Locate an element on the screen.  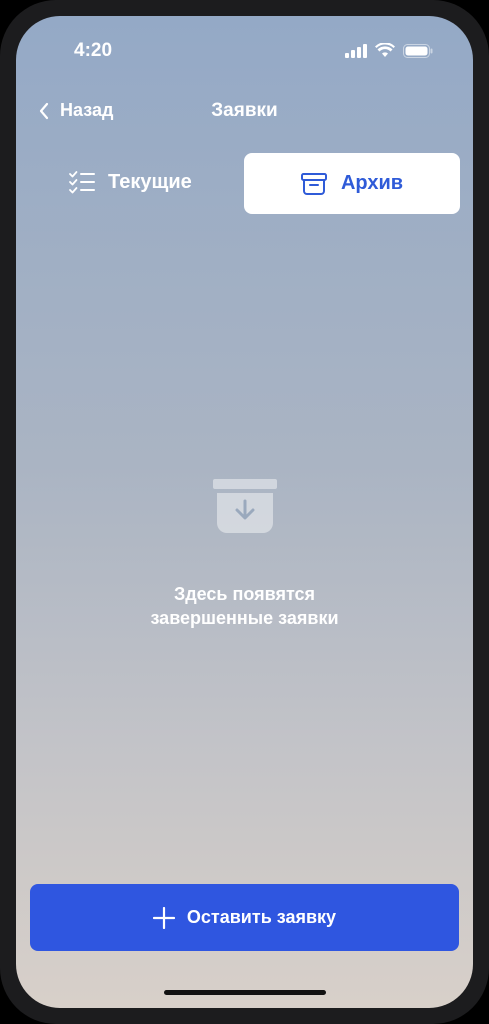
checklist-icon is located at coordinates (82, 182).